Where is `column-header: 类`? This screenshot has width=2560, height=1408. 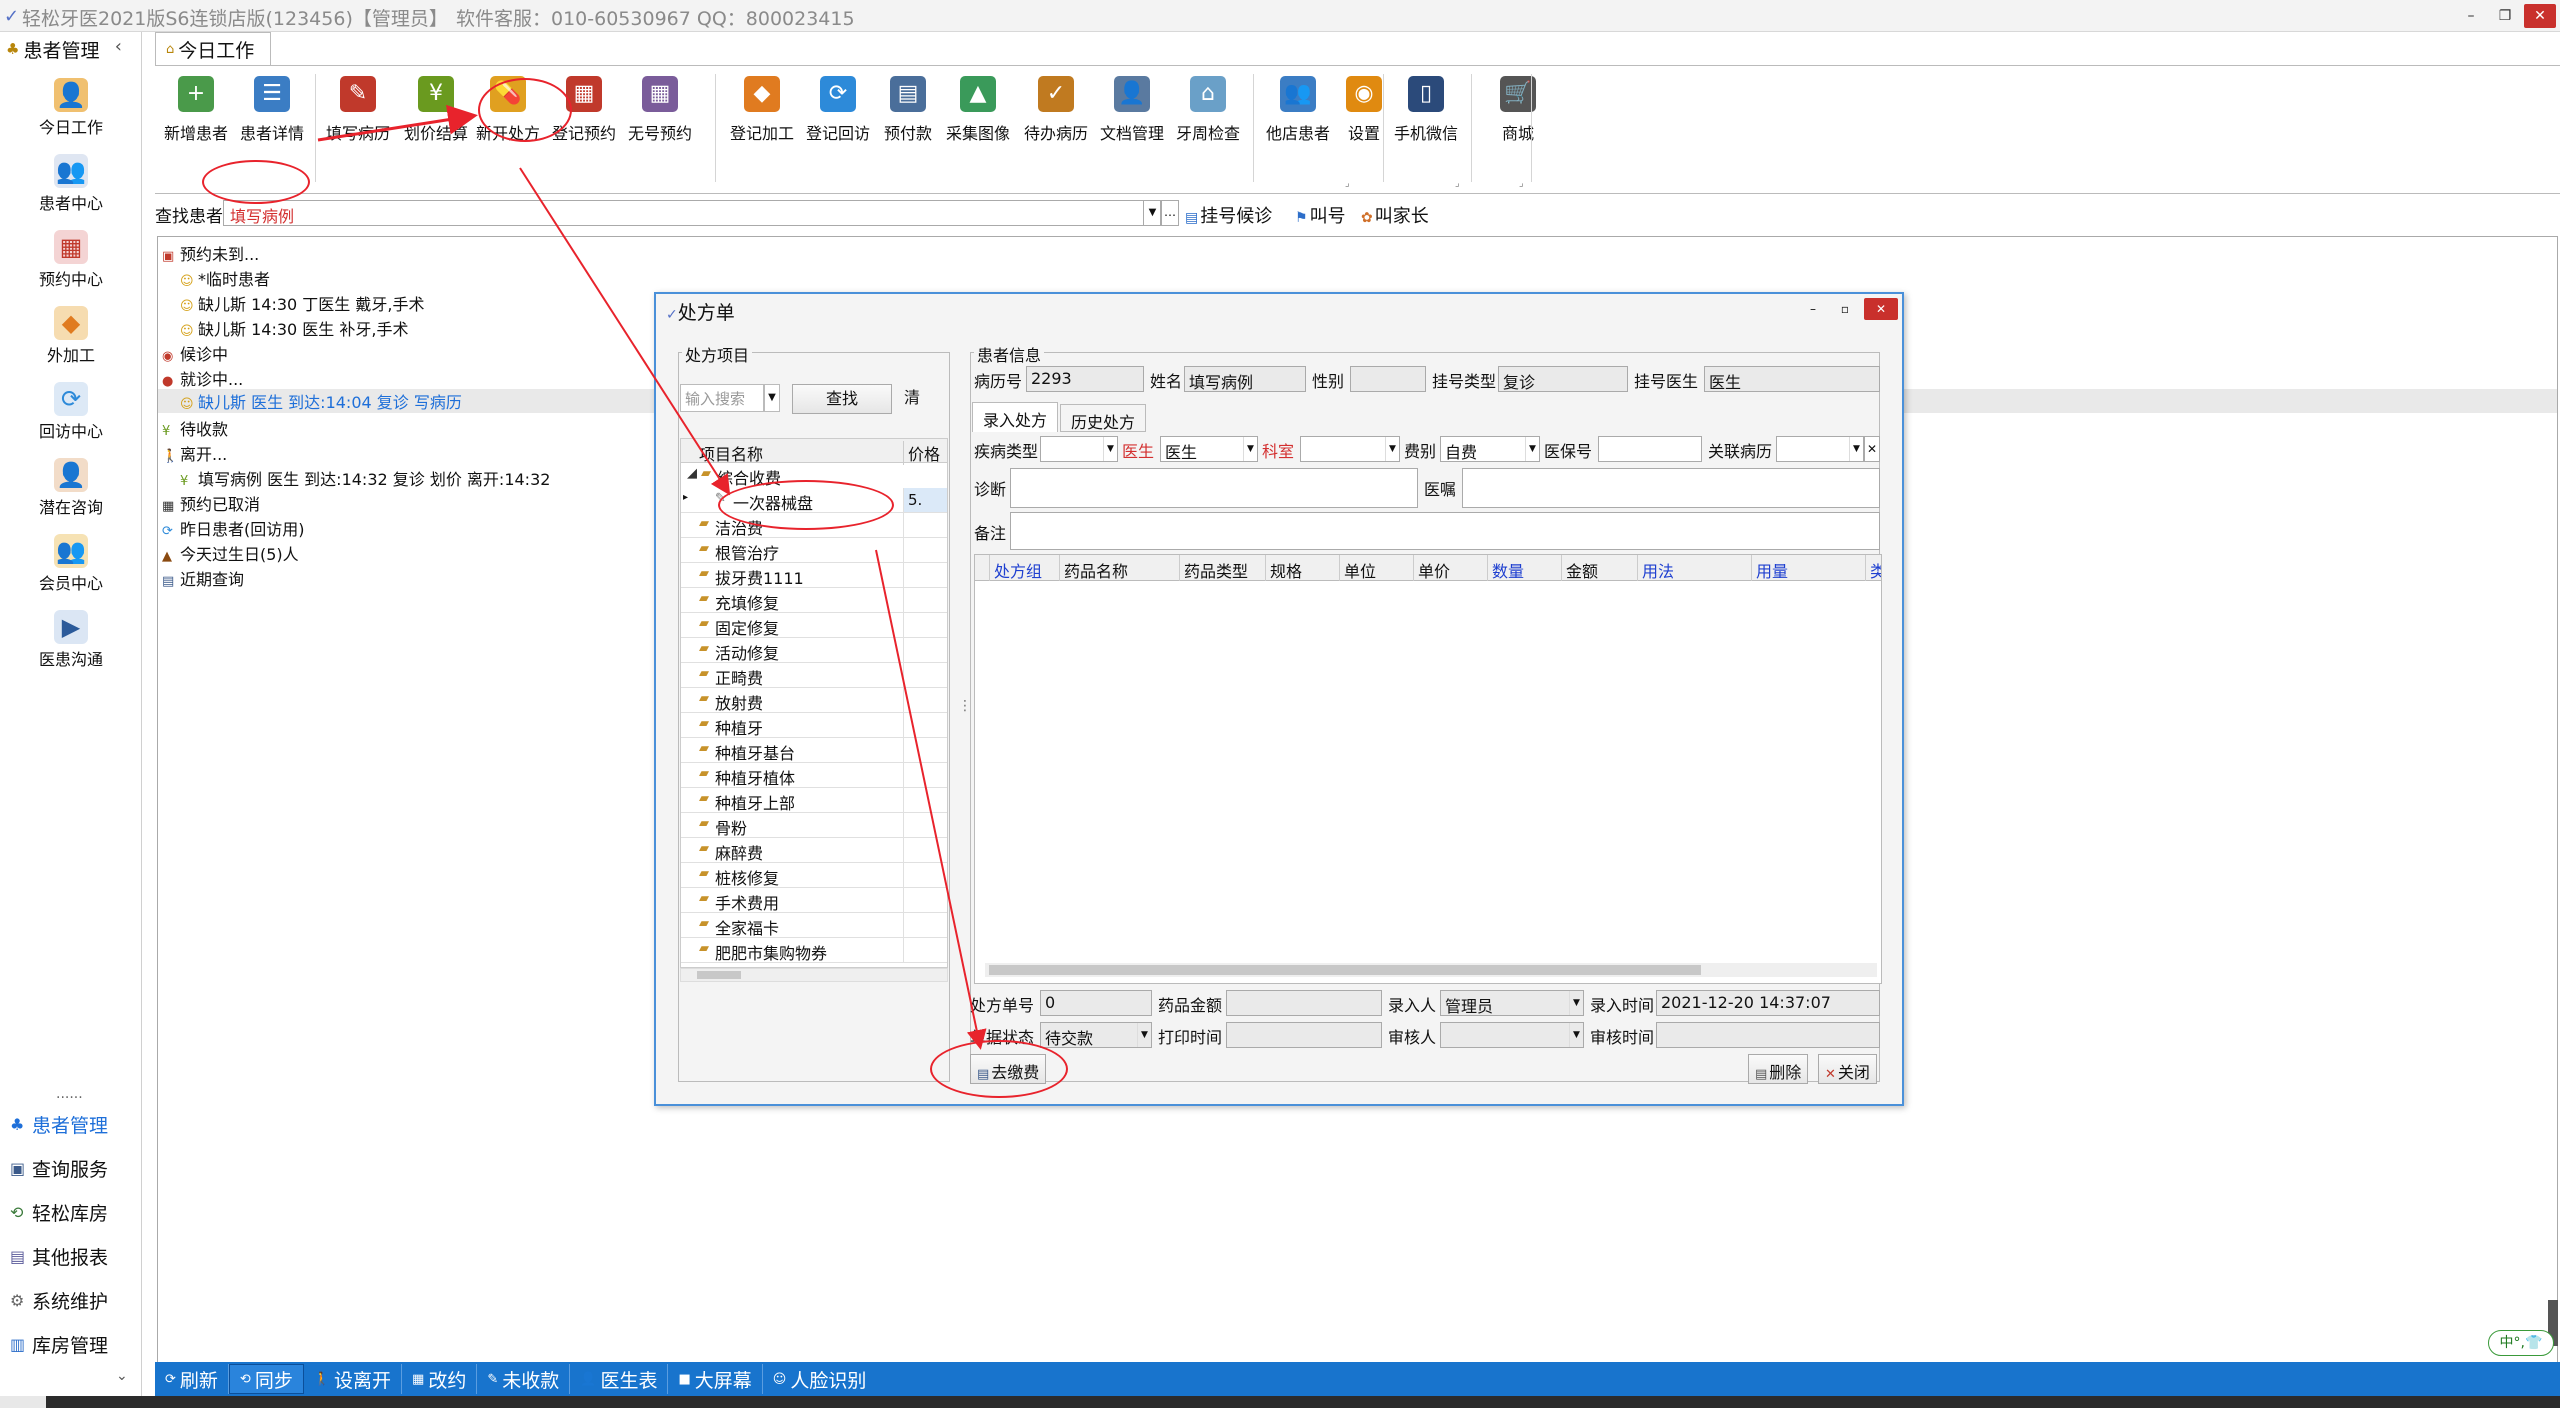
column-header: 类 is located at coordinates (1873, 568).